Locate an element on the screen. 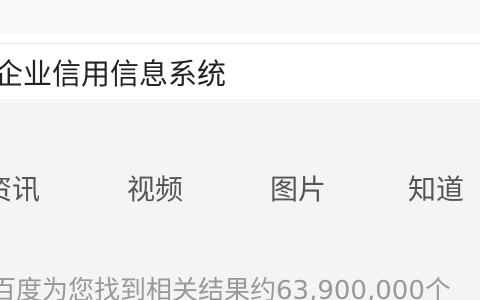  tab-news: 资讯 is located at coordinates (20, 190).